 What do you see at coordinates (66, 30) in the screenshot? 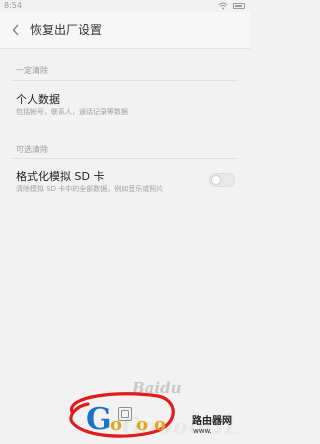
I see `page-title: 恢复出厂设置` at bounding box center [66, 30].